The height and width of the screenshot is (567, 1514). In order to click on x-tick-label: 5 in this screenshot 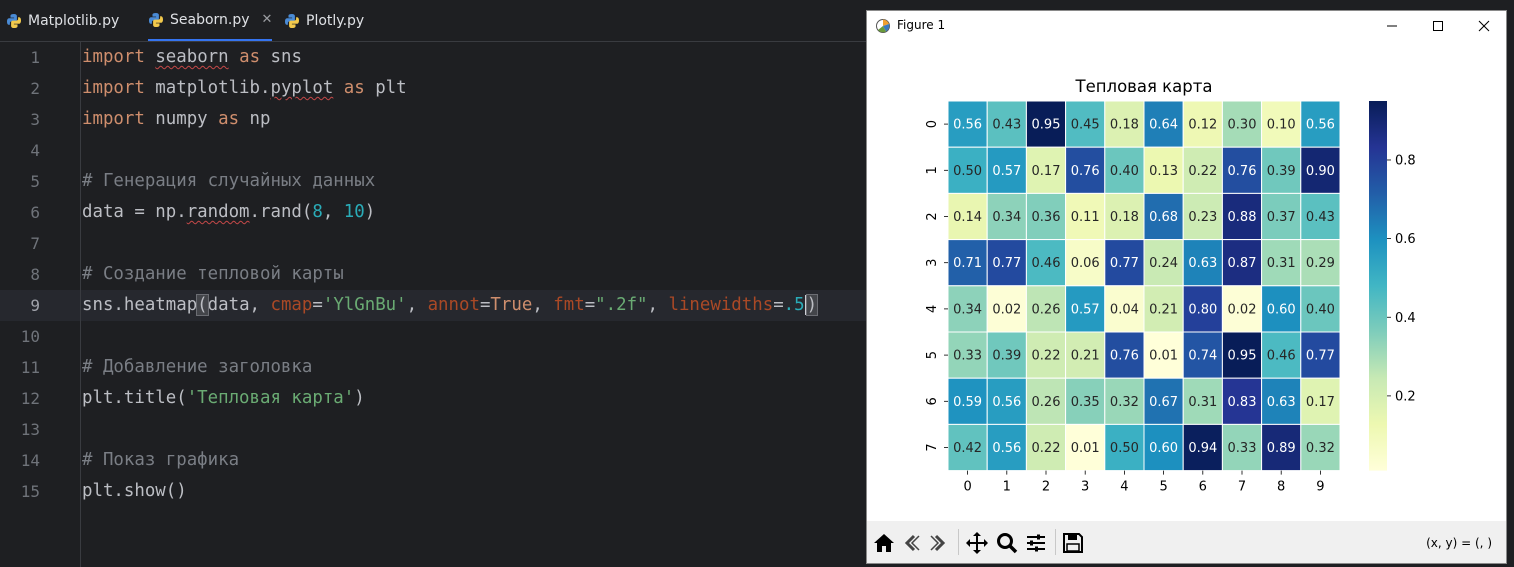, I will do `click(1163, 487)`.